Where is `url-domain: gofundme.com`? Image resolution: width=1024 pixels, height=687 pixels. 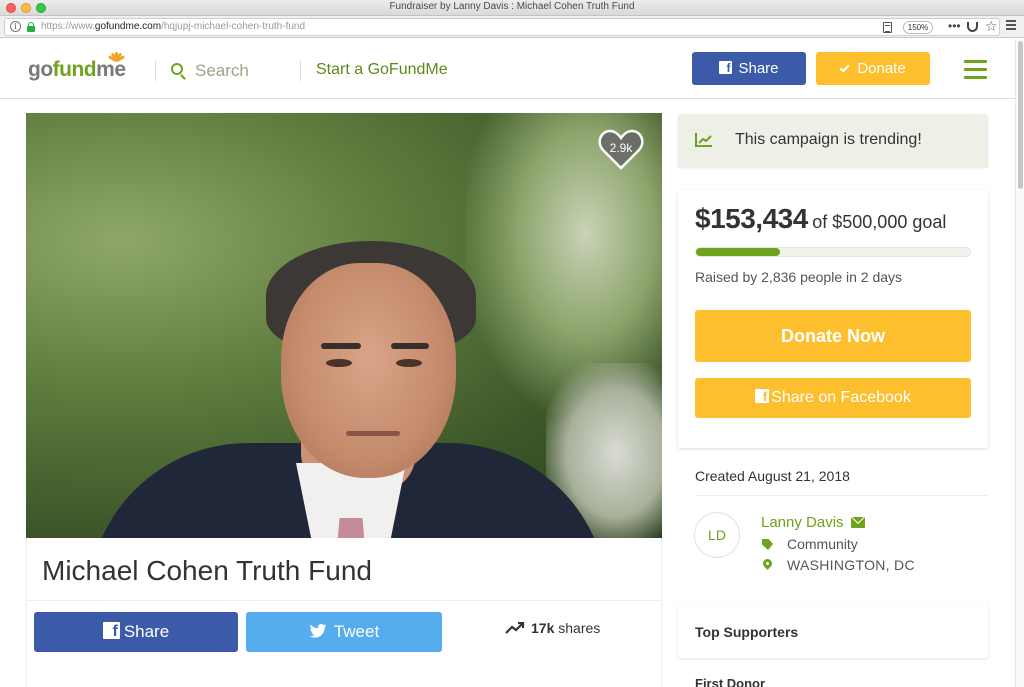
url-domain: gofundme.com is located at coordinates (128, 26).